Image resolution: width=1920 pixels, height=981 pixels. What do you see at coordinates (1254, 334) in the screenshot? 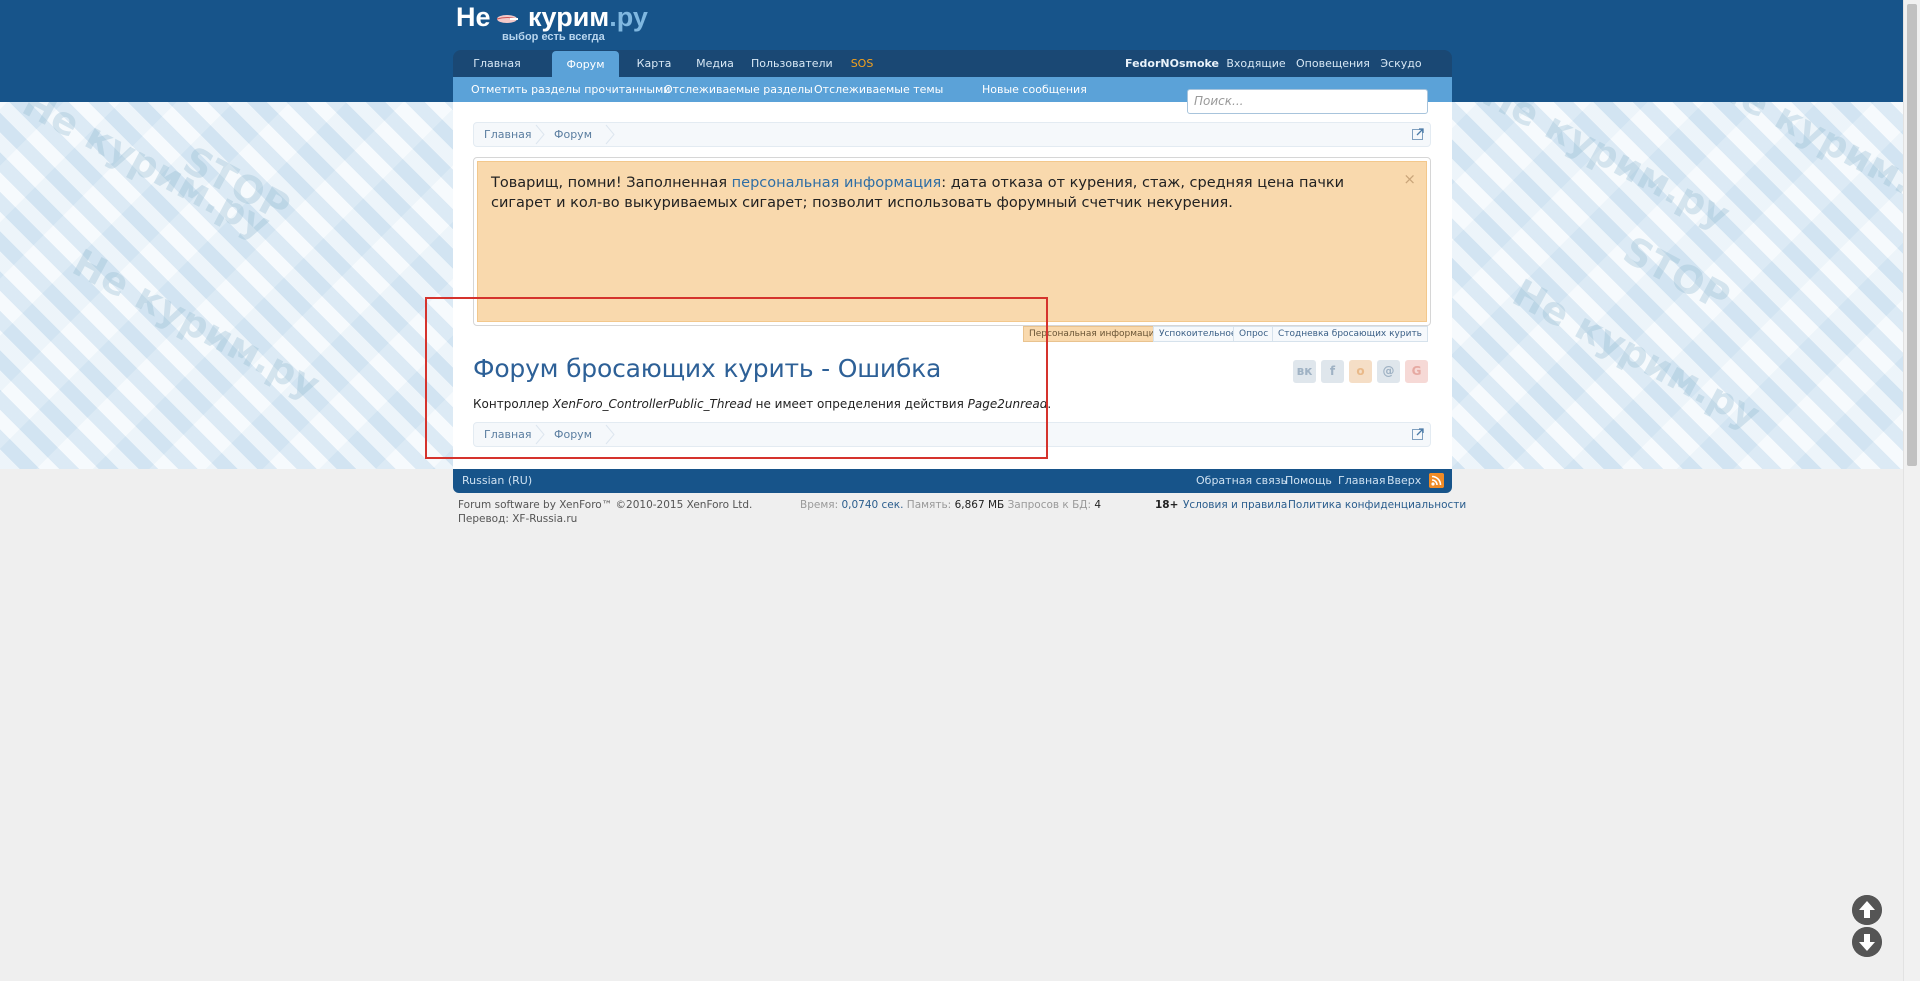
I see `notice-tab-poll: Опрос` at bounding box center [1254, 334].